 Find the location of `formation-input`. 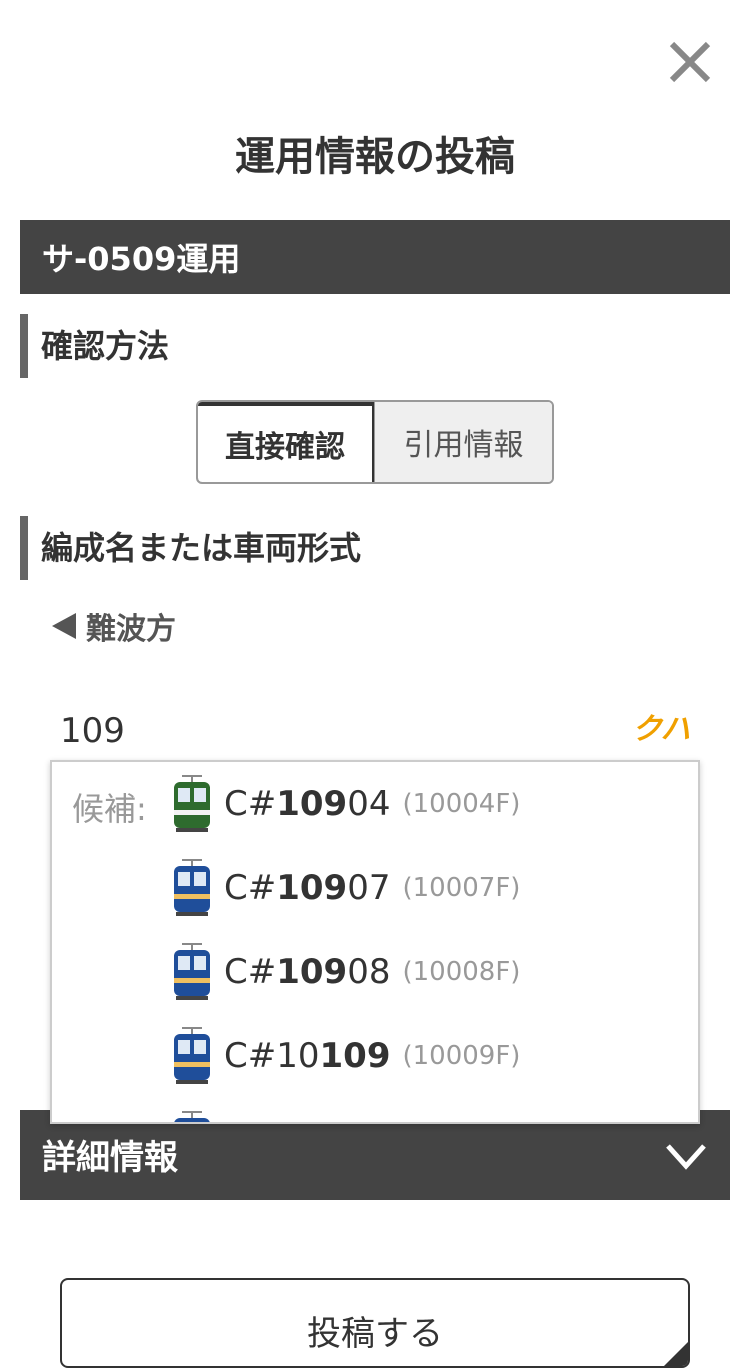

formation-input is located at coordinates (350, 731).